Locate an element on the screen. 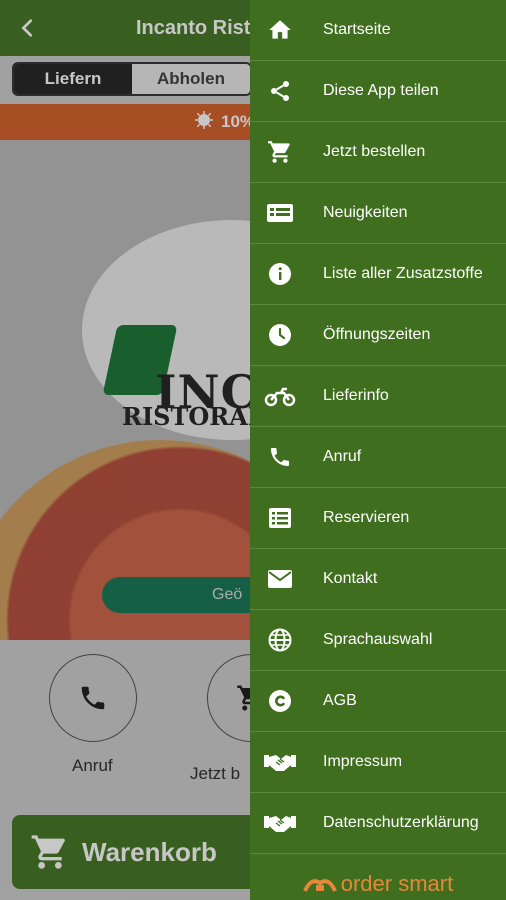  menu-item-label: Kontakt is located at coordinates (350, 578).